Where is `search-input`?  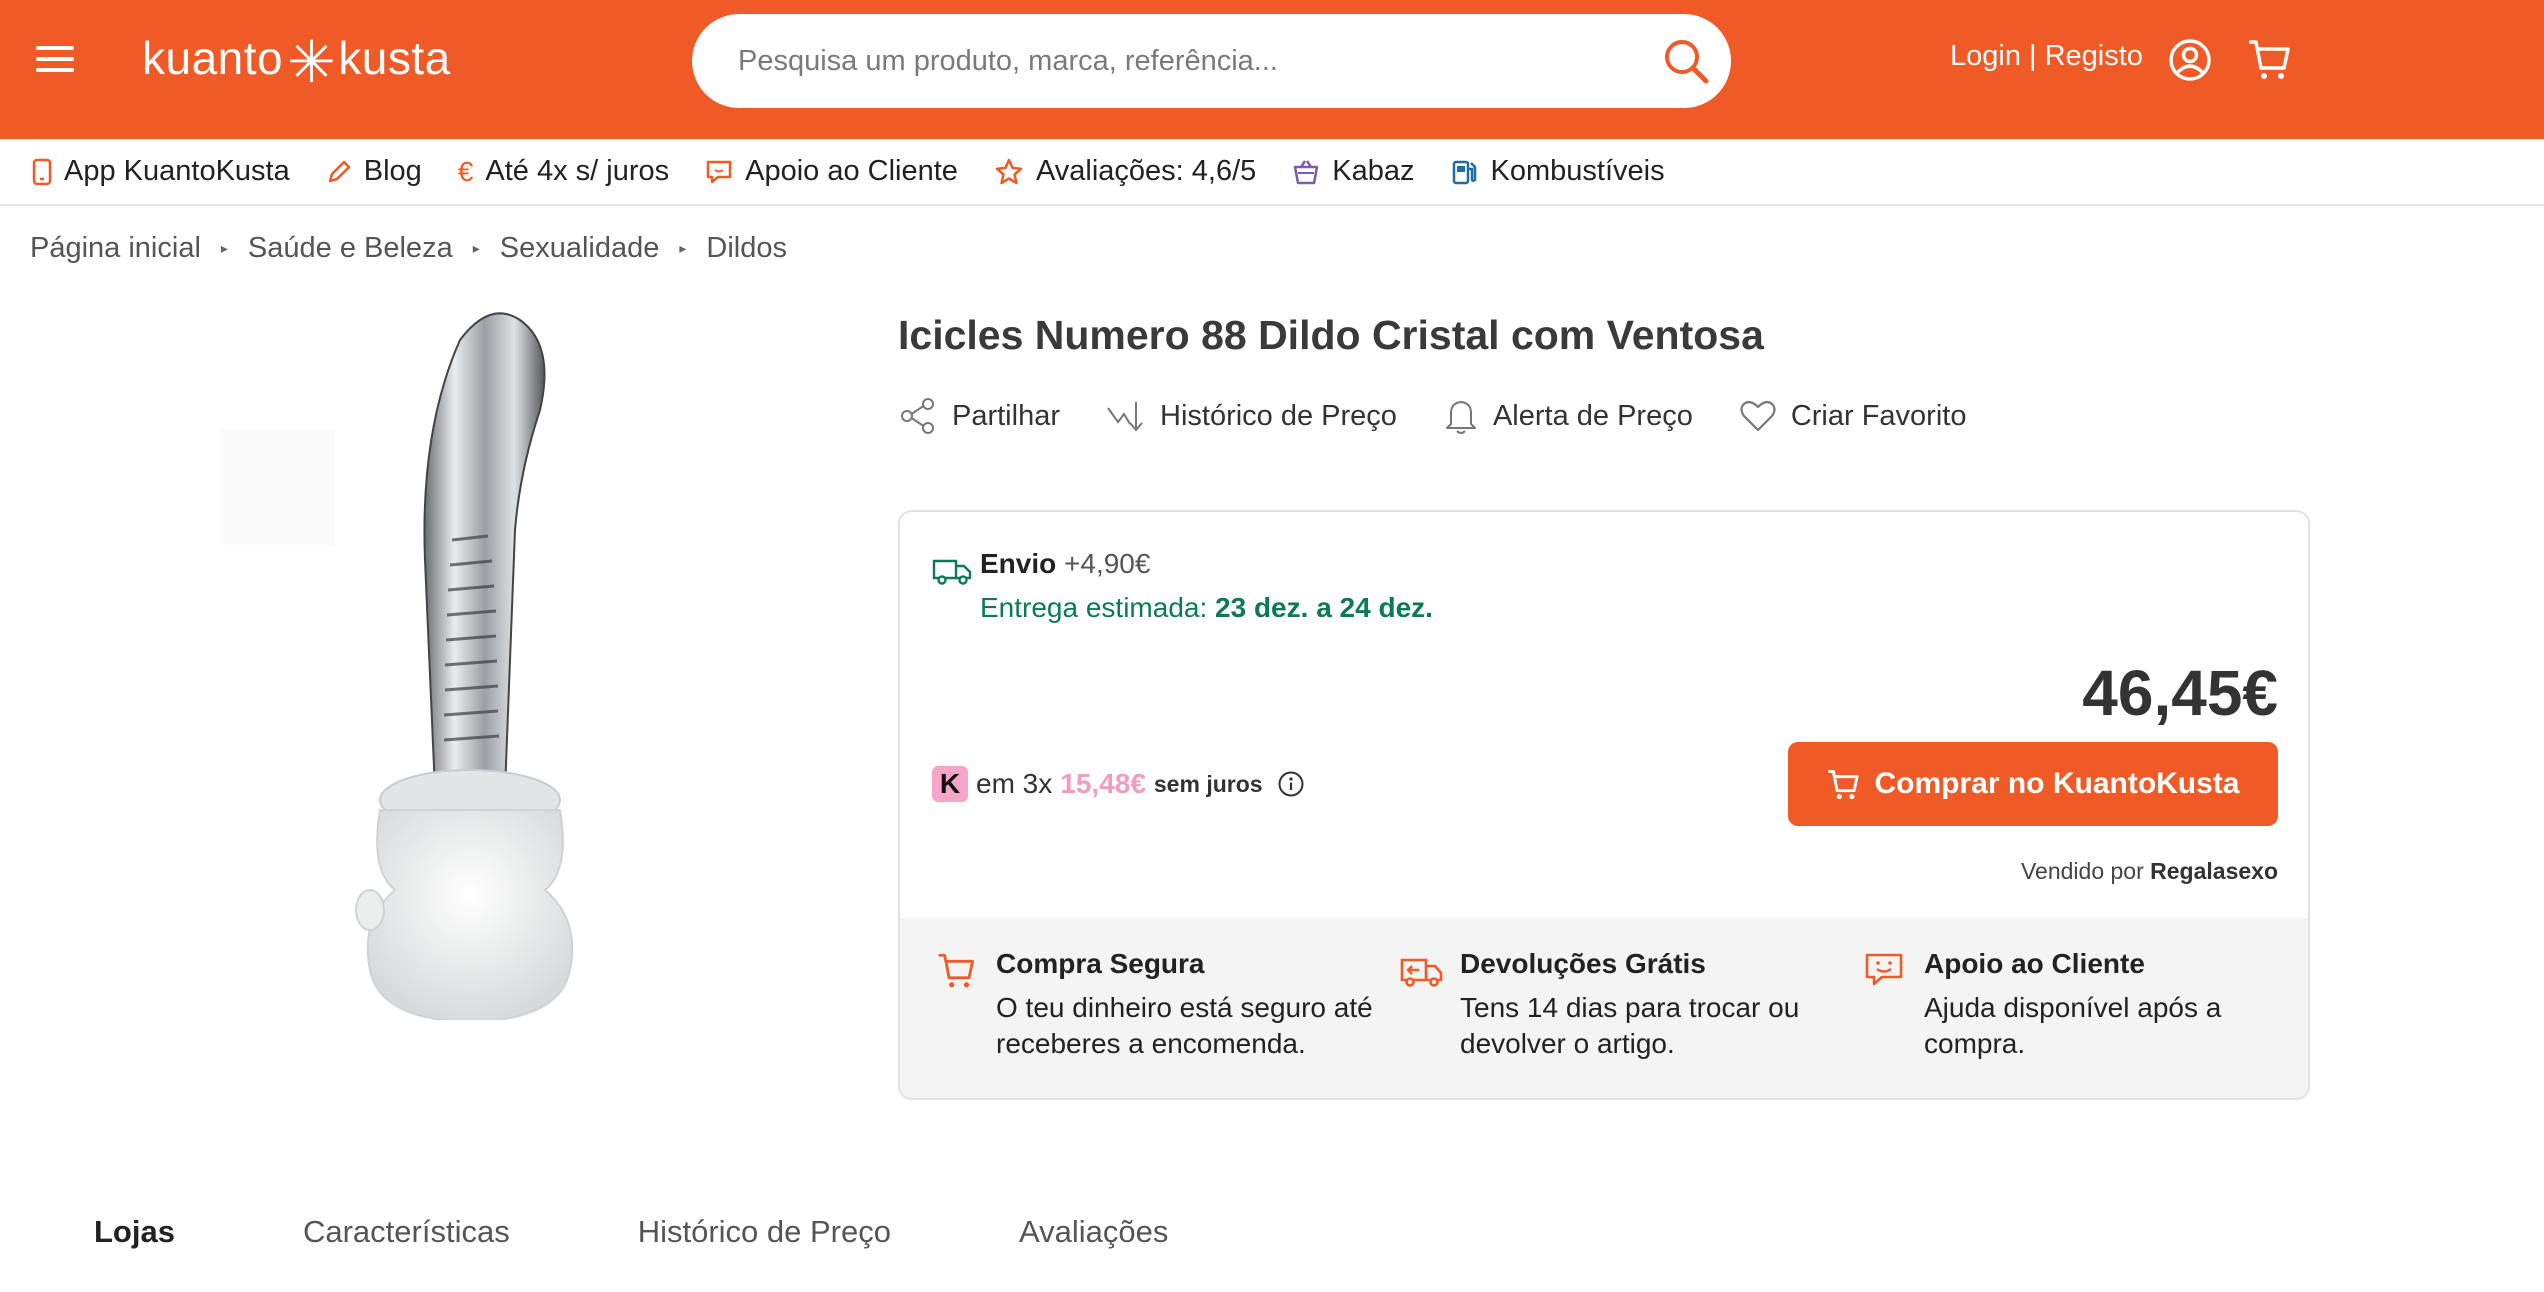
search-input is located at coordinates (1178, 61).